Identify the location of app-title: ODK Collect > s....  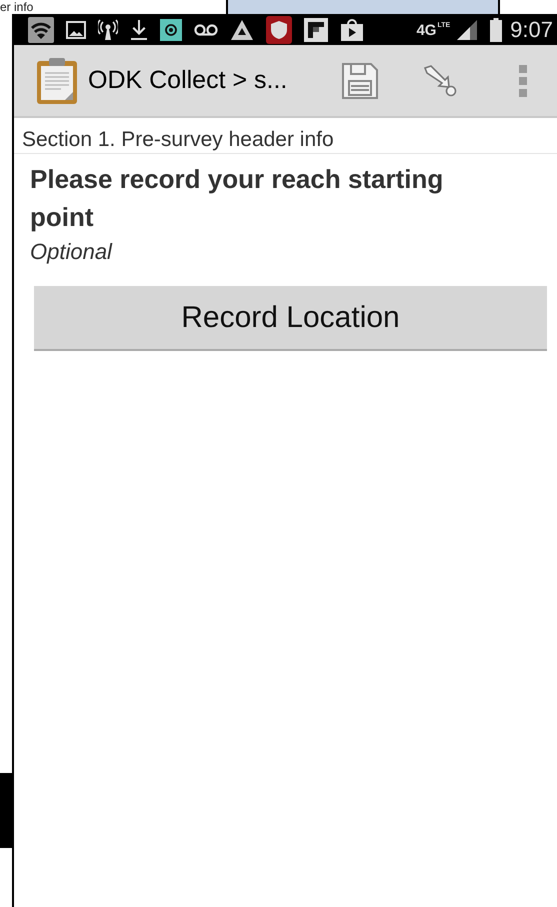
(188, 80).